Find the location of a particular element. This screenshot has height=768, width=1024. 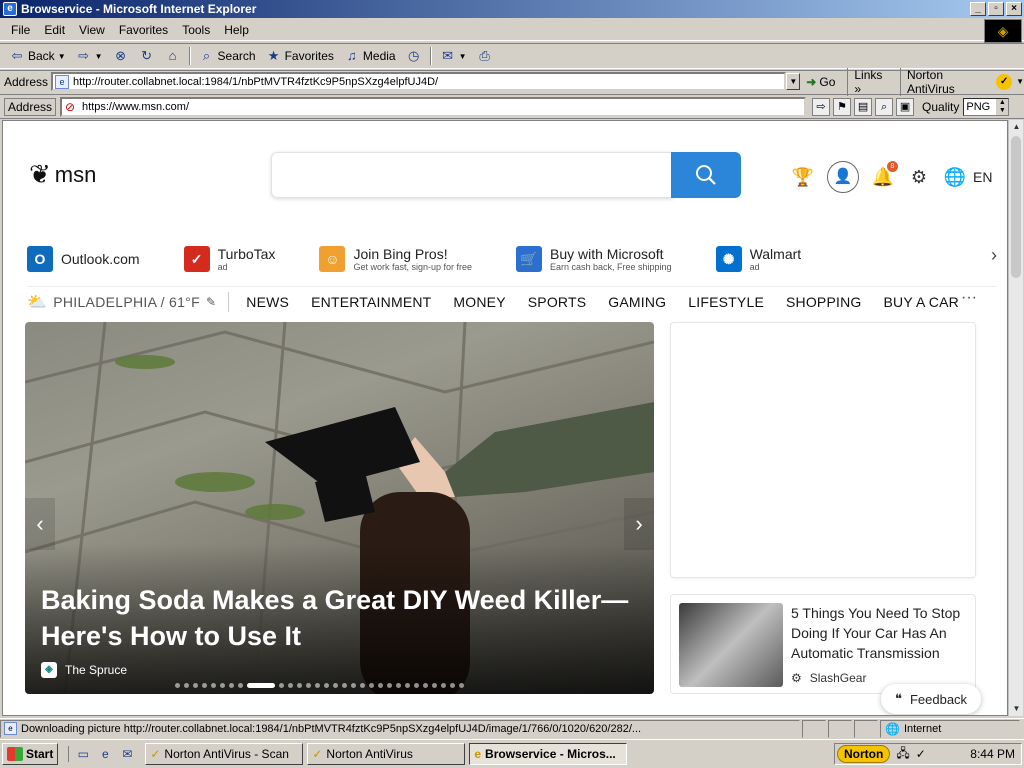

nav-money: MONEY is located at coordinates (479, 302).